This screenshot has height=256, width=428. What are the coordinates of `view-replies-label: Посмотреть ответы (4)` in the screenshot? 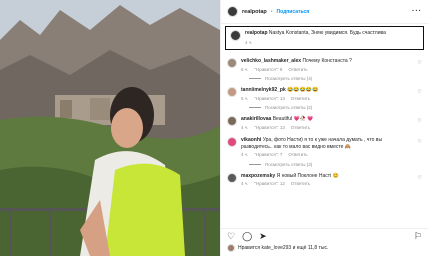 It's located at (288, 78).